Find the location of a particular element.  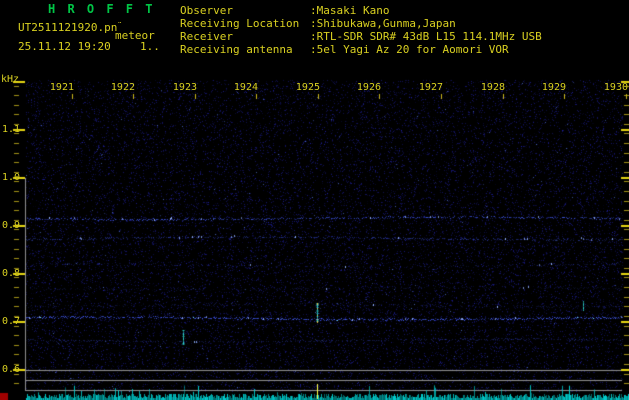

time-tick-label-1927: 1927 is located at coordinates (430, 87).